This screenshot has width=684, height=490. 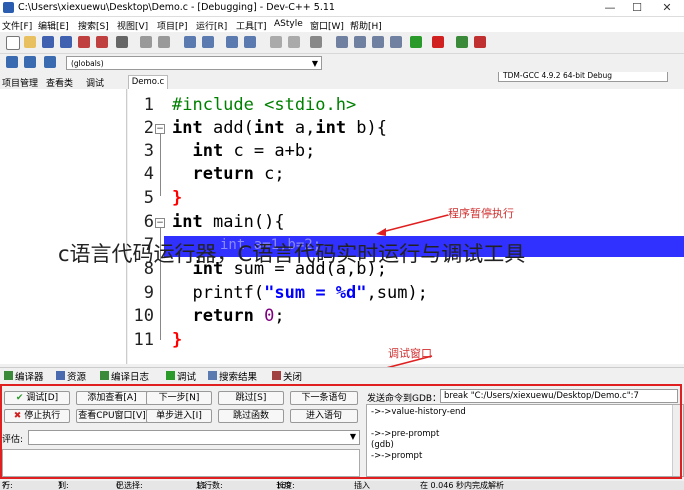 I want to click on tab-classes: 查看类, so click(x=59, y=82).